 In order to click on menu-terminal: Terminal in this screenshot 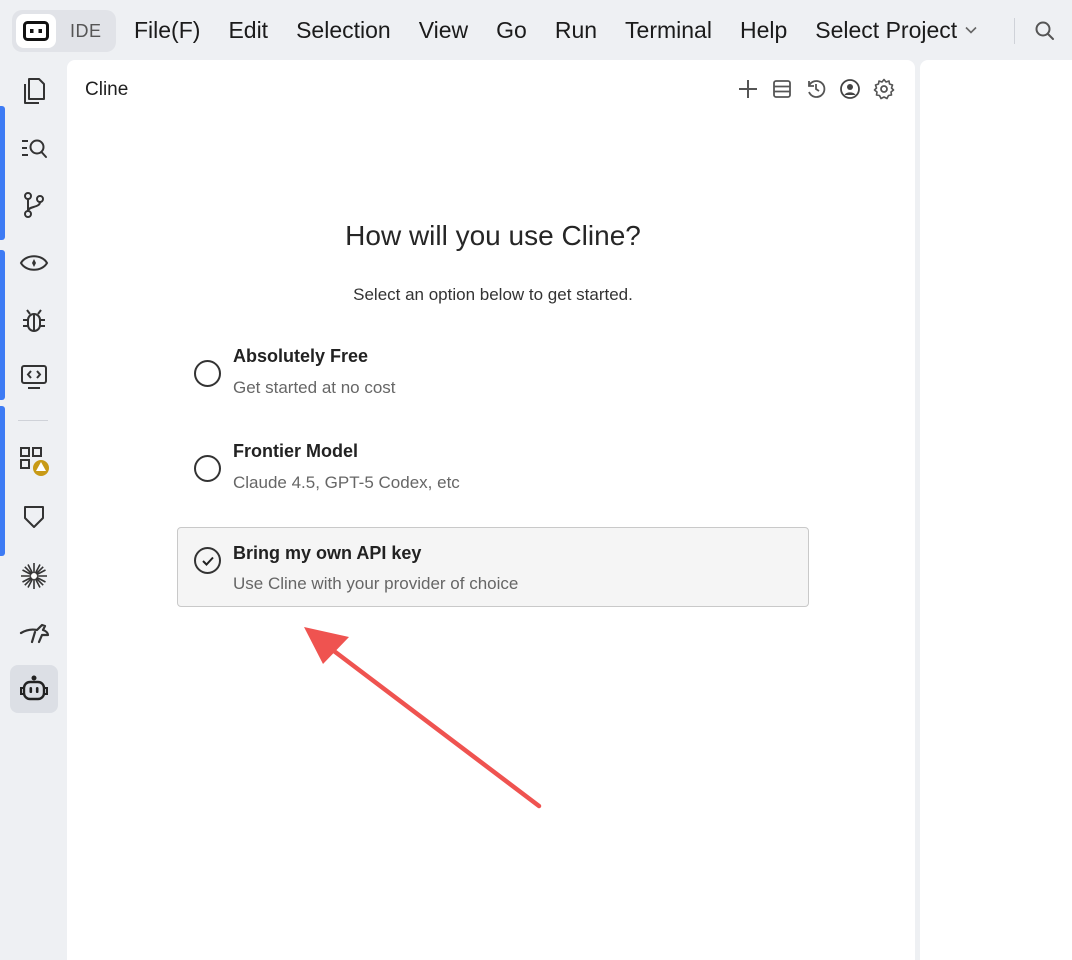, I will do `click(668, 30)`.